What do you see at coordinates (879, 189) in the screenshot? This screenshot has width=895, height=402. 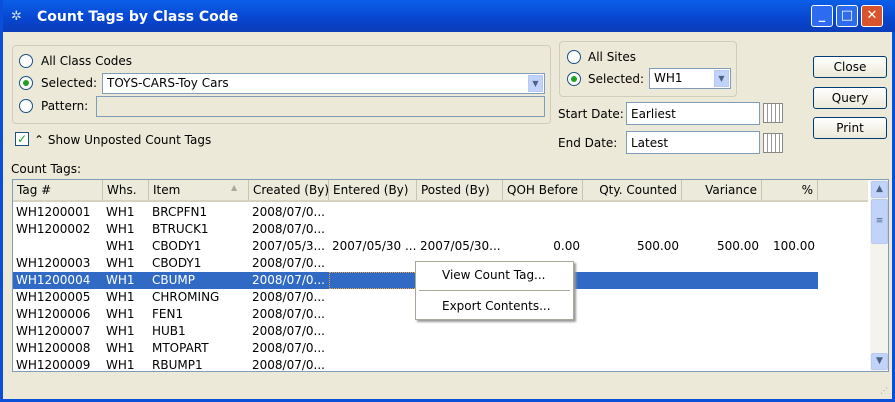 I see `scroll-up-button: ▲` at bounding box center [879, 189].